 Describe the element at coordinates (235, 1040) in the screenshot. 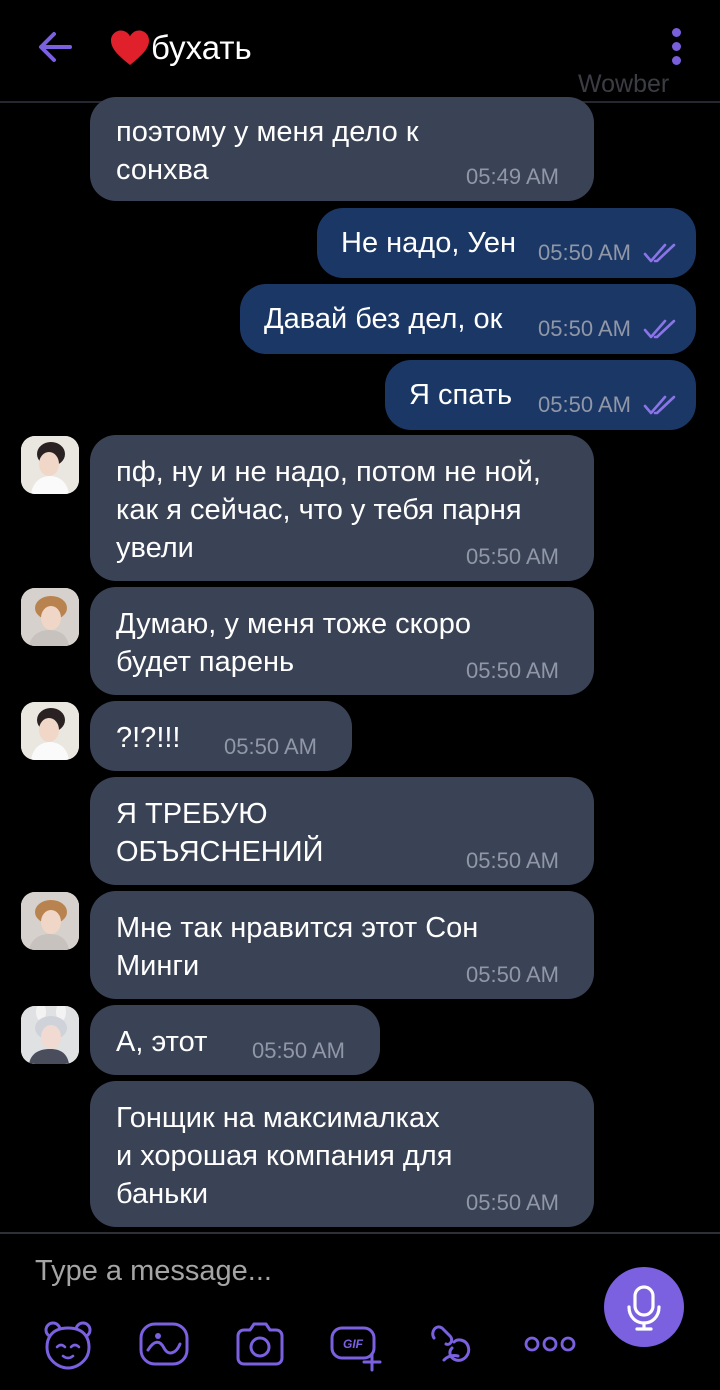

I see `message-bubble-incoming: А, этот 05:50 AM` at that location.